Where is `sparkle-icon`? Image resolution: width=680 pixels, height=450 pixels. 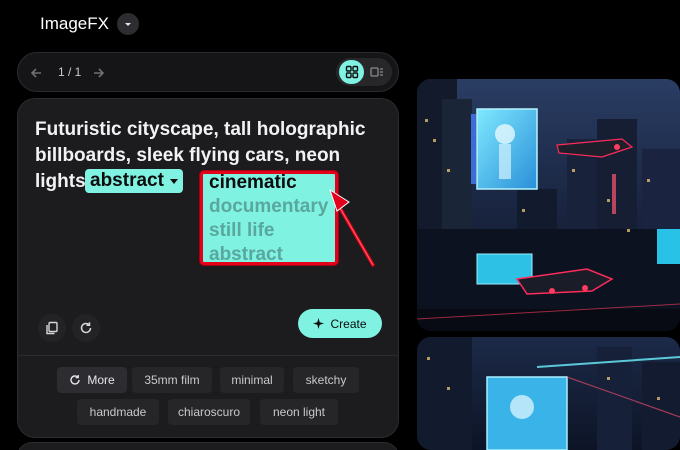 sparkle-icon is located at coordinates (319, 323).